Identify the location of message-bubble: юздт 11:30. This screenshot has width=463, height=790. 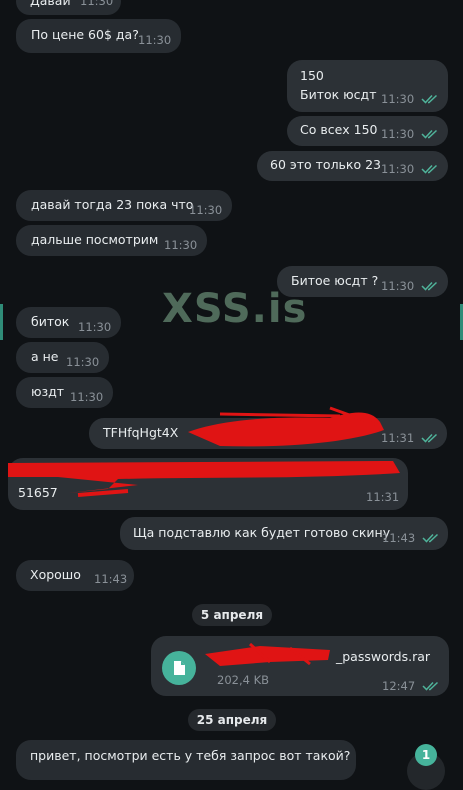
(64, 392).